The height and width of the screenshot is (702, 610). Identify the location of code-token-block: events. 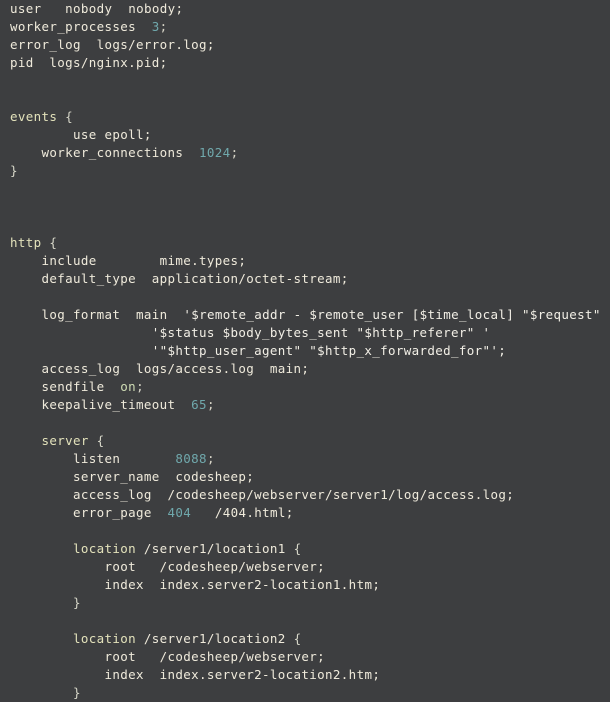
(34, 116).